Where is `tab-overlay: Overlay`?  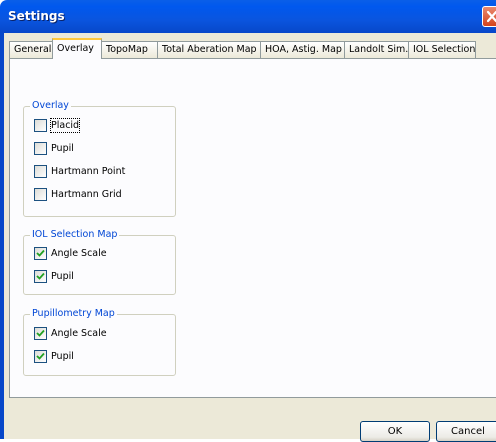
tab-overlay: Overlay is located at coordinates (77, 48).